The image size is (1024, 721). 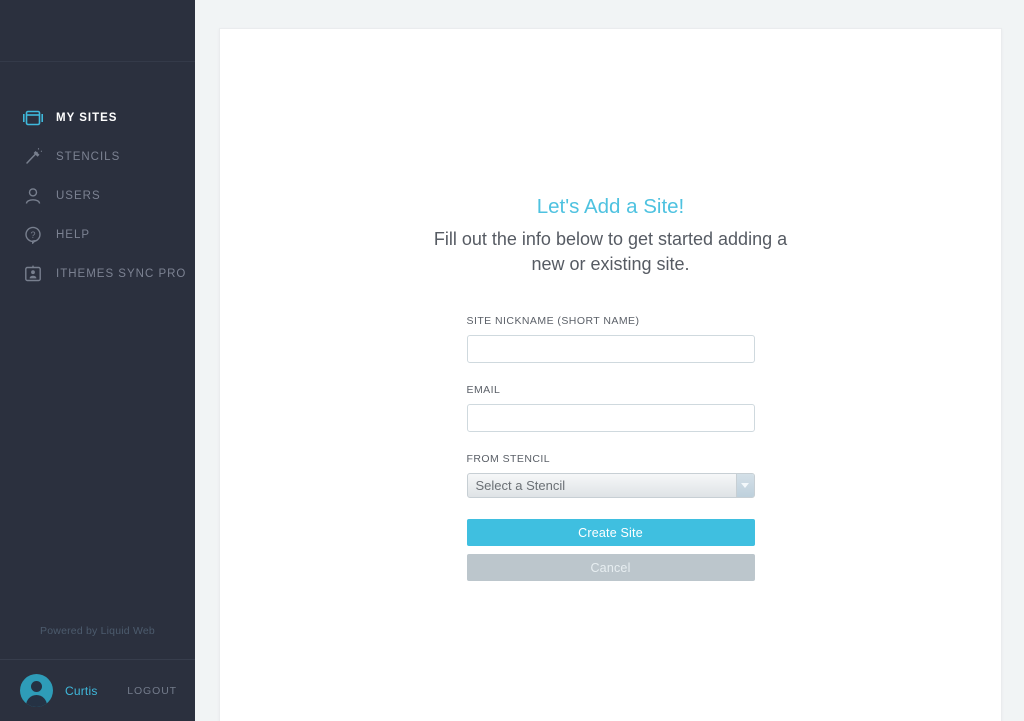 What do you see at coordinates (610, 567) in the screenshot?
I see `cancel-button: Cancel` at bounding box center [610, 567].